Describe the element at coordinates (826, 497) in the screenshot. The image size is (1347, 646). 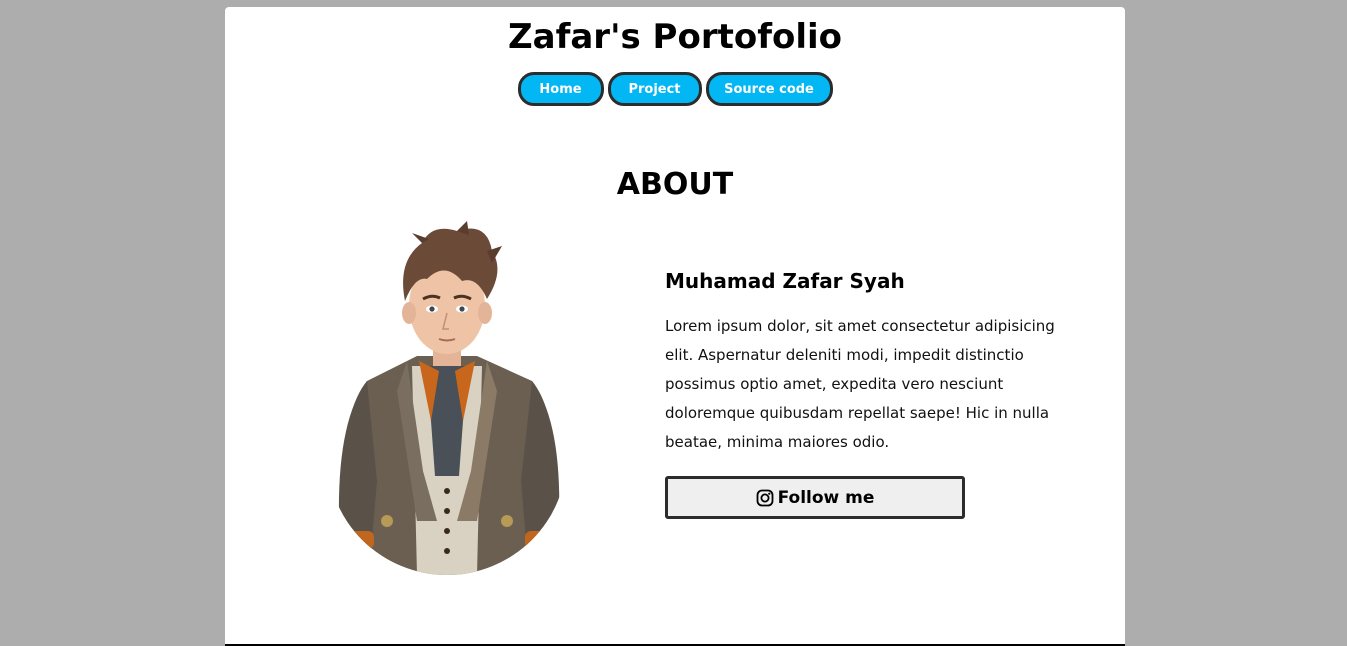
I see `follow-me-label: Follow me` at that location.